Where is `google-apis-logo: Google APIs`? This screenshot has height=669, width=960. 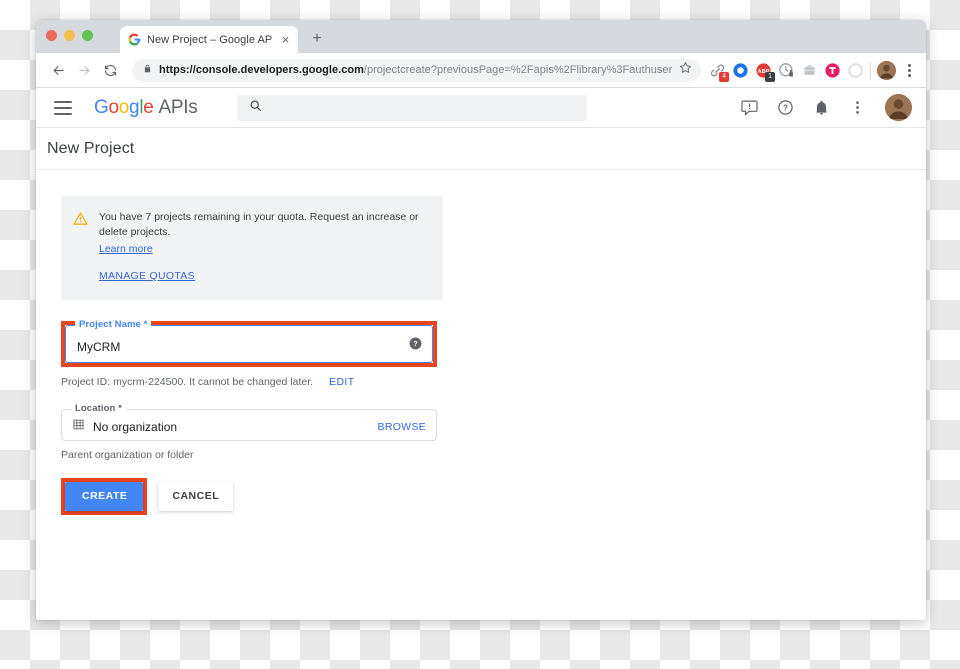
google-apis-logo: Google APIs is located at coordinates (146, 107).